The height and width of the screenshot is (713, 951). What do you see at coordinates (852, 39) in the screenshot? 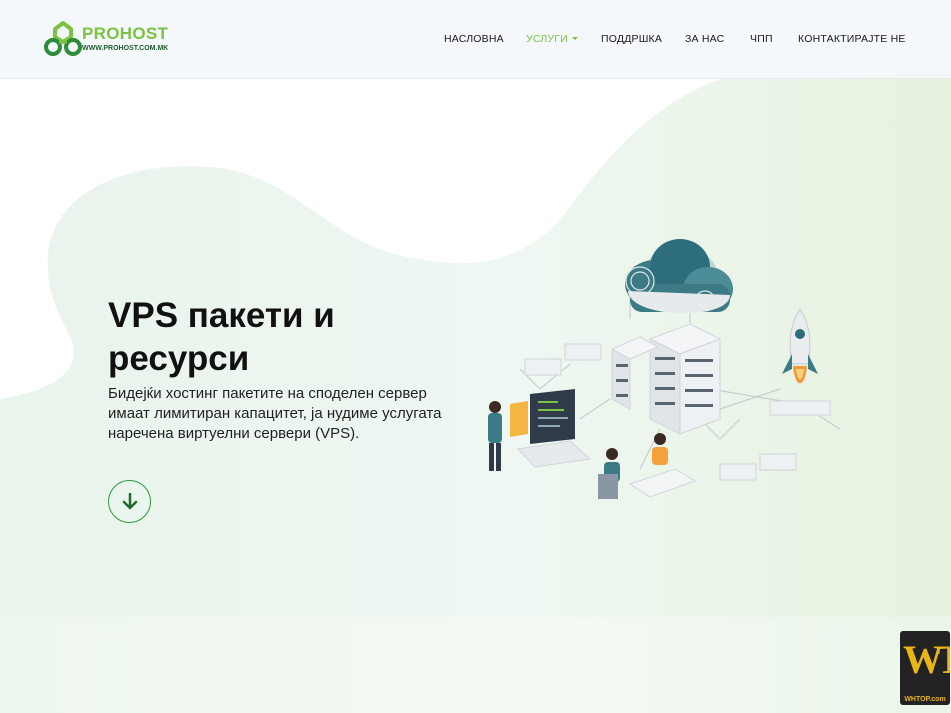
I see `nav-contact: КОНТАКТИРАЈТЕ НЕ` at bounding box center [852, 39].